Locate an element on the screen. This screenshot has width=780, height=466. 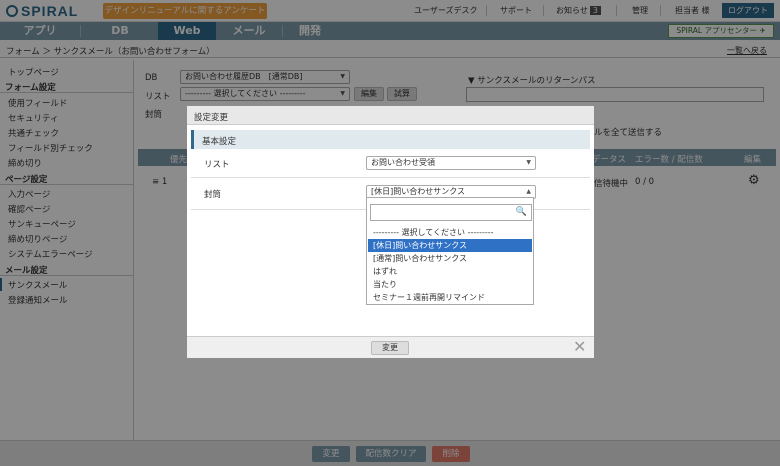
modal-footer: 変更 ✕ is located at coordinates (390, 347).